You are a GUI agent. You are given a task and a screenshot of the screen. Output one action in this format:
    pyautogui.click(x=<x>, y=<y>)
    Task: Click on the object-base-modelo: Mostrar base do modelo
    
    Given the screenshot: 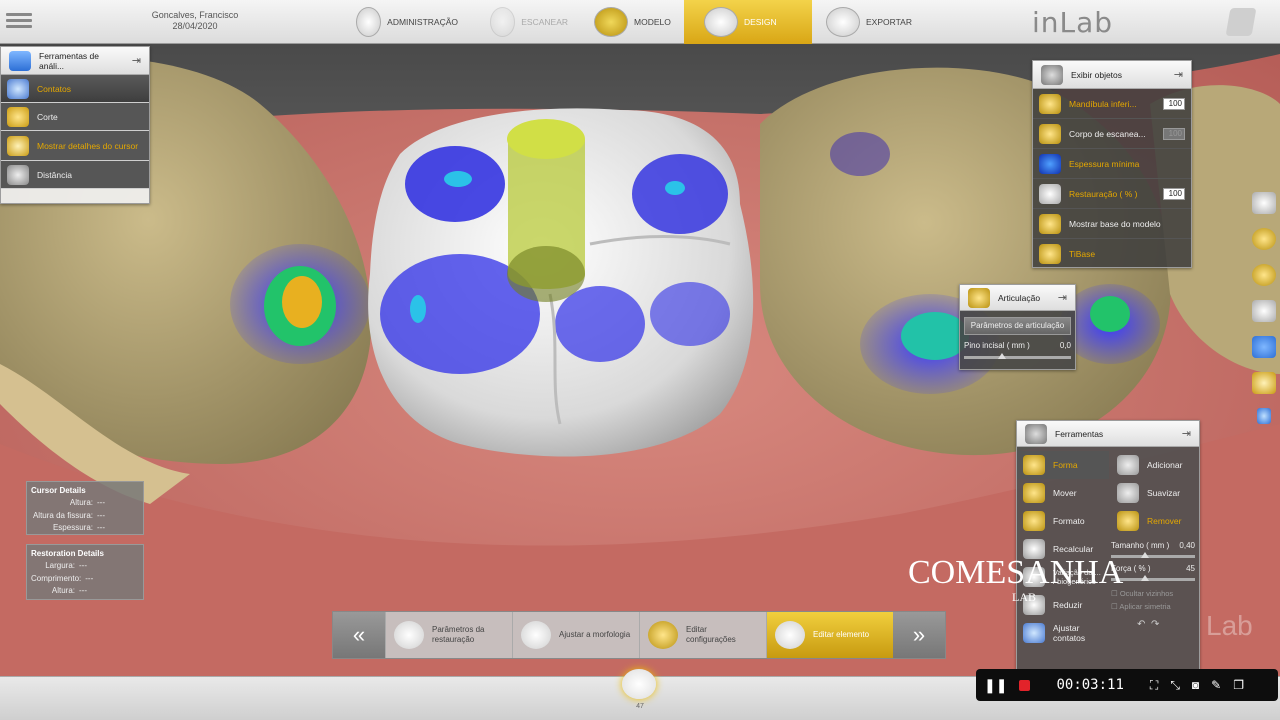 What is the action you would take?
    pyautogui.click(x=1112, y=224)
    